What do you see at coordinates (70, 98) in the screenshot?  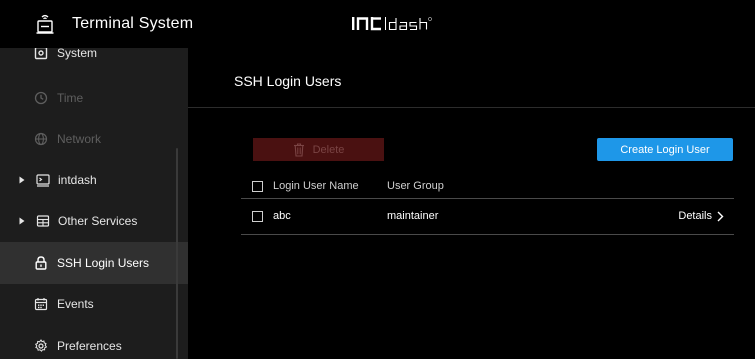 I see `sidebar-item-label: Time` at bounding box center [70, 98].